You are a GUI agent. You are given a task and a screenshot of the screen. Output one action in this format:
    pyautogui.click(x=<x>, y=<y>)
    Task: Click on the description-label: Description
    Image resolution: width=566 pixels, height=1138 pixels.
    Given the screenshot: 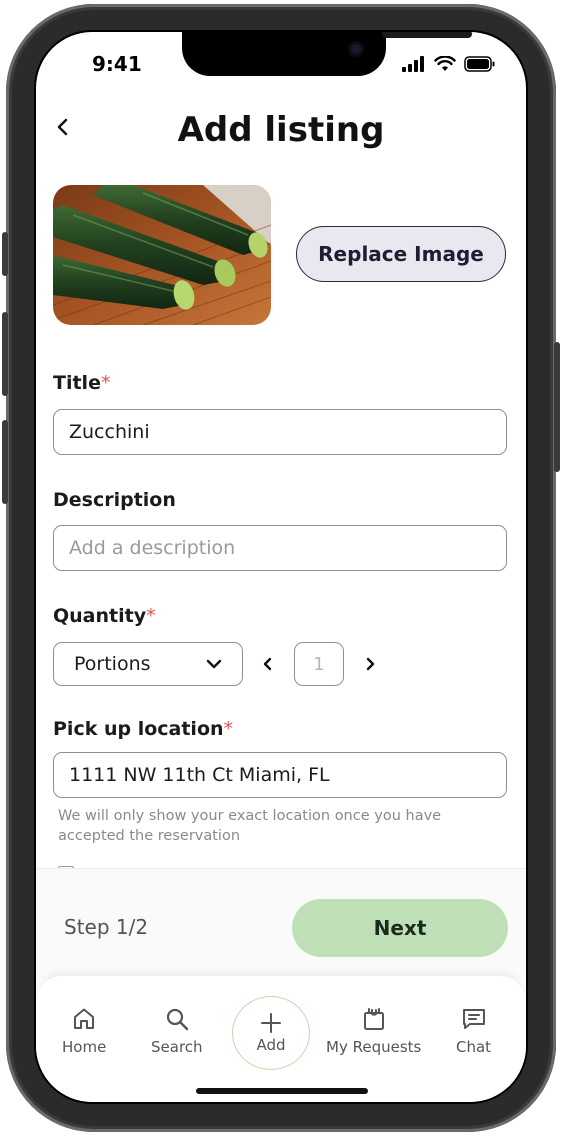 What is the action you would take?
    pyautogui.click(x=114, y=500)
    